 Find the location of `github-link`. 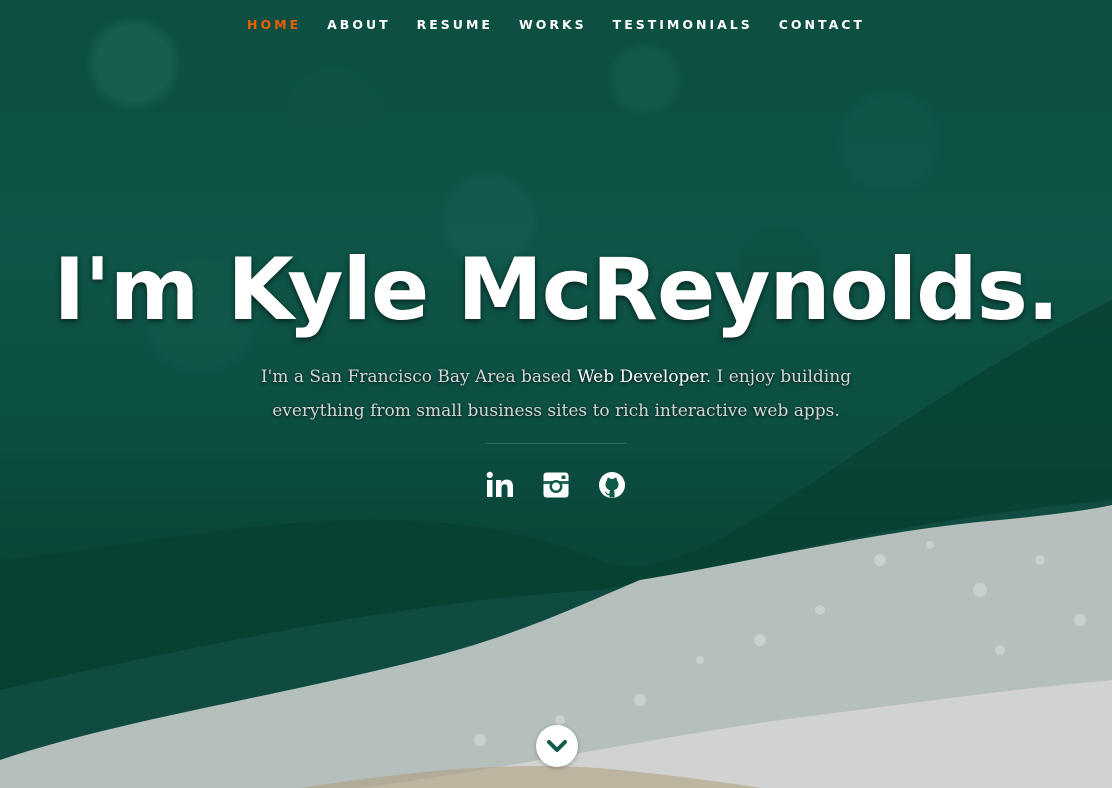

github-link is located at coordinates (612, 485).